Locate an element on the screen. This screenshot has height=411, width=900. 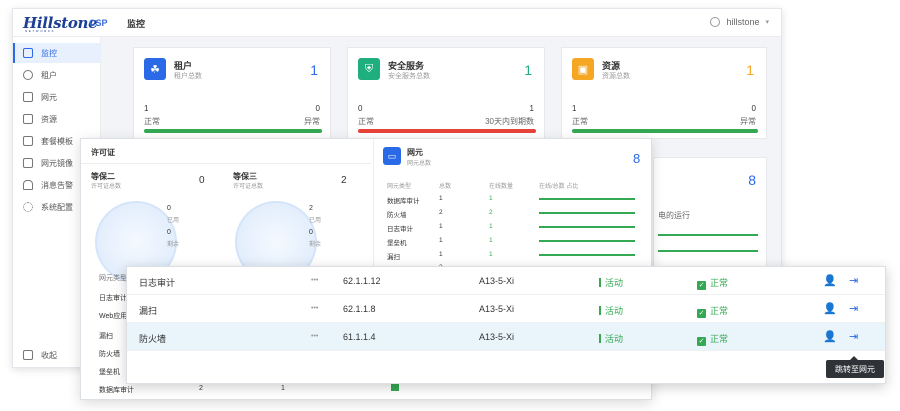
gear-icon is located at coordinates (28, 207).